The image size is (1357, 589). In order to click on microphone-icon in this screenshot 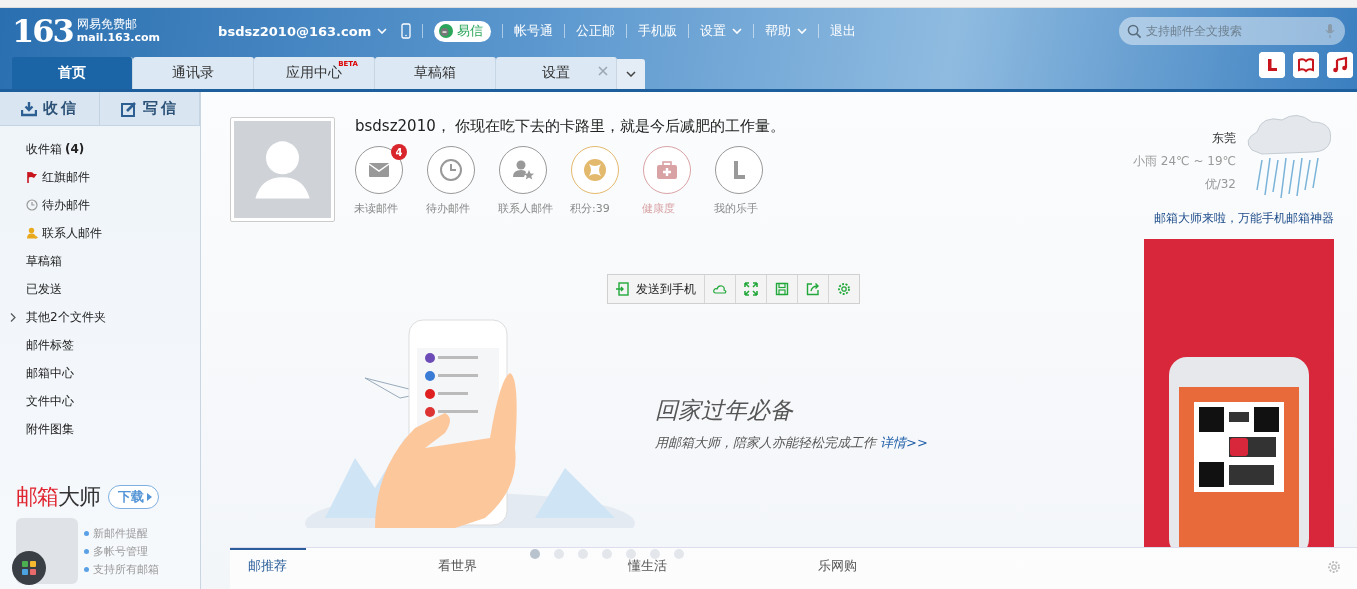, I will do `click(1330, 31)`.